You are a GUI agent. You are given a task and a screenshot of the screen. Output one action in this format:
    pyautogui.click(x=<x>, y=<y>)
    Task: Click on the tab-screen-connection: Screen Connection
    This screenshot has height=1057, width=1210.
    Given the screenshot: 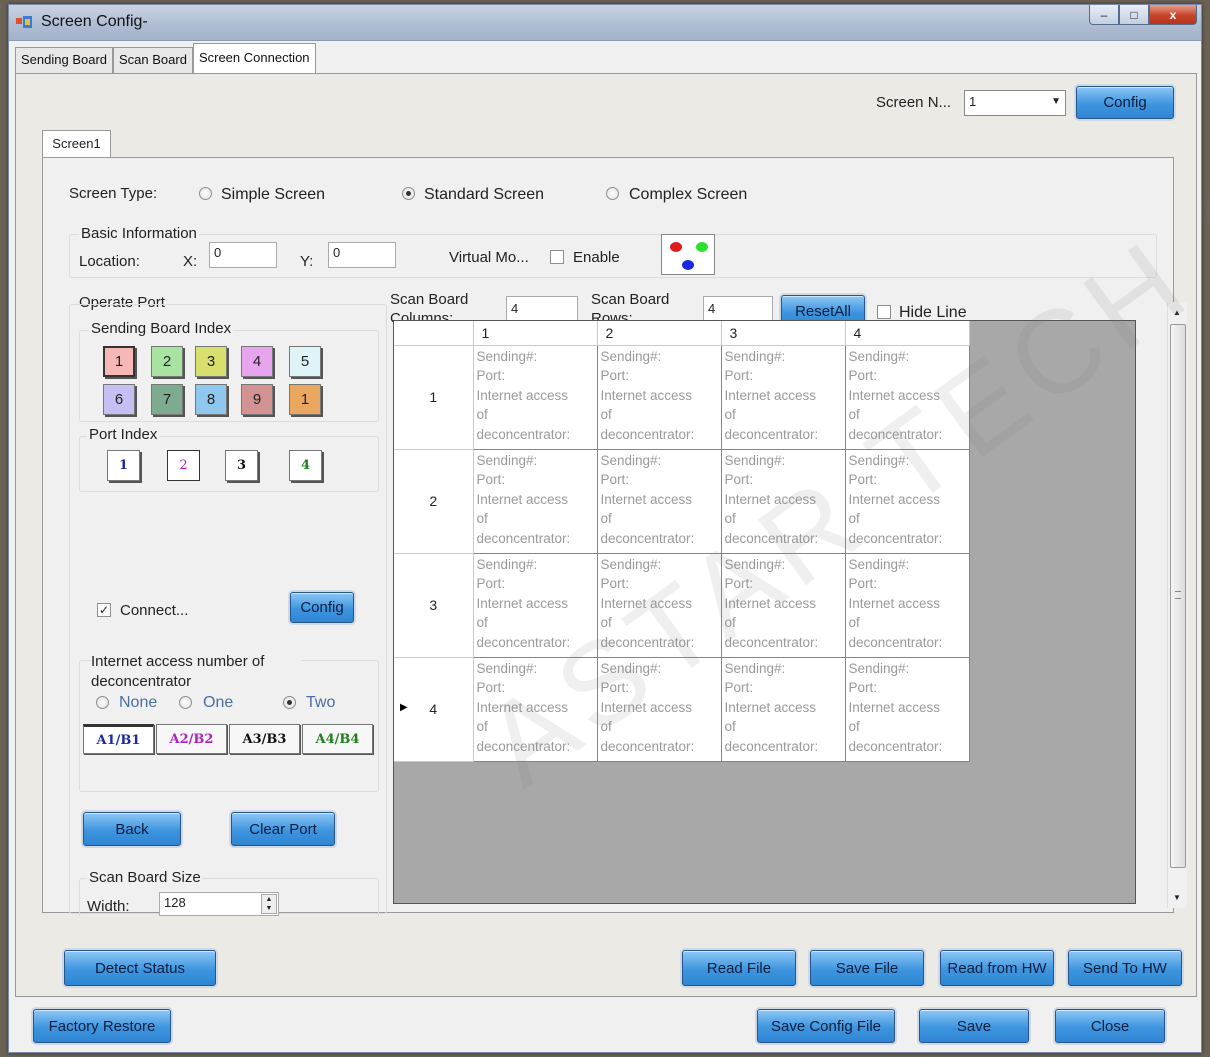 What is the action you would take?
    pyautogui.click(x=254, y=58)
    